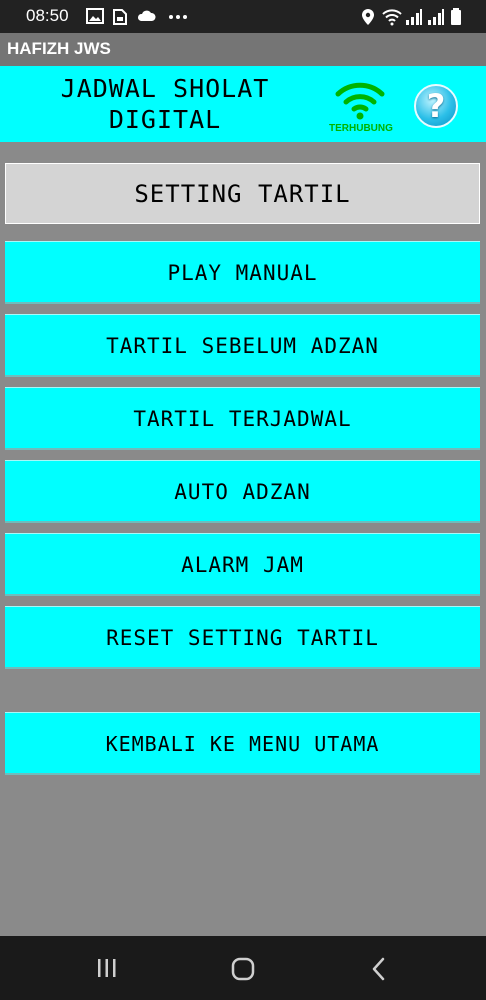  Describe the element at coordinates (146, 15) in the screenshot. I see `cloud-icon` at that location.